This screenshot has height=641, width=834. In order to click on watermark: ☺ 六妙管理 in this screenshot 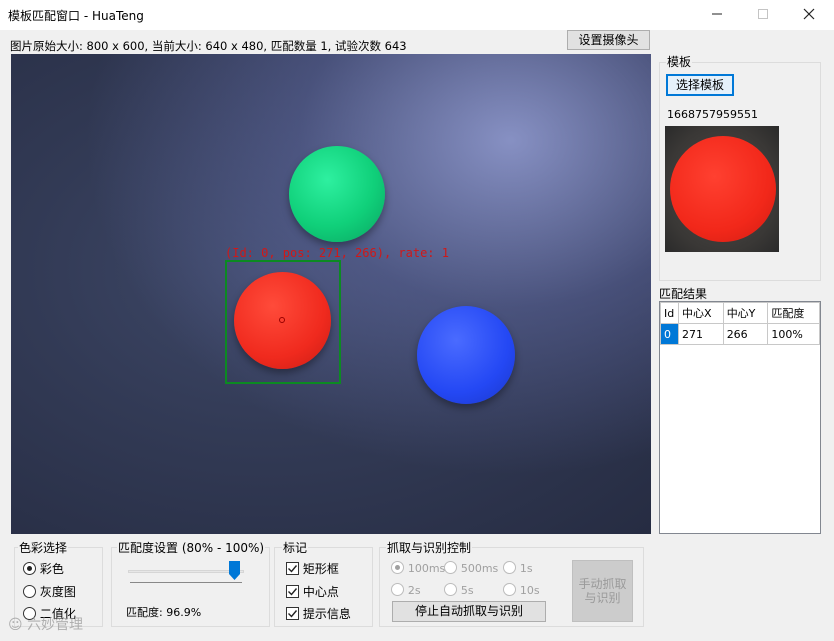, I will do `click(45, 624)`.